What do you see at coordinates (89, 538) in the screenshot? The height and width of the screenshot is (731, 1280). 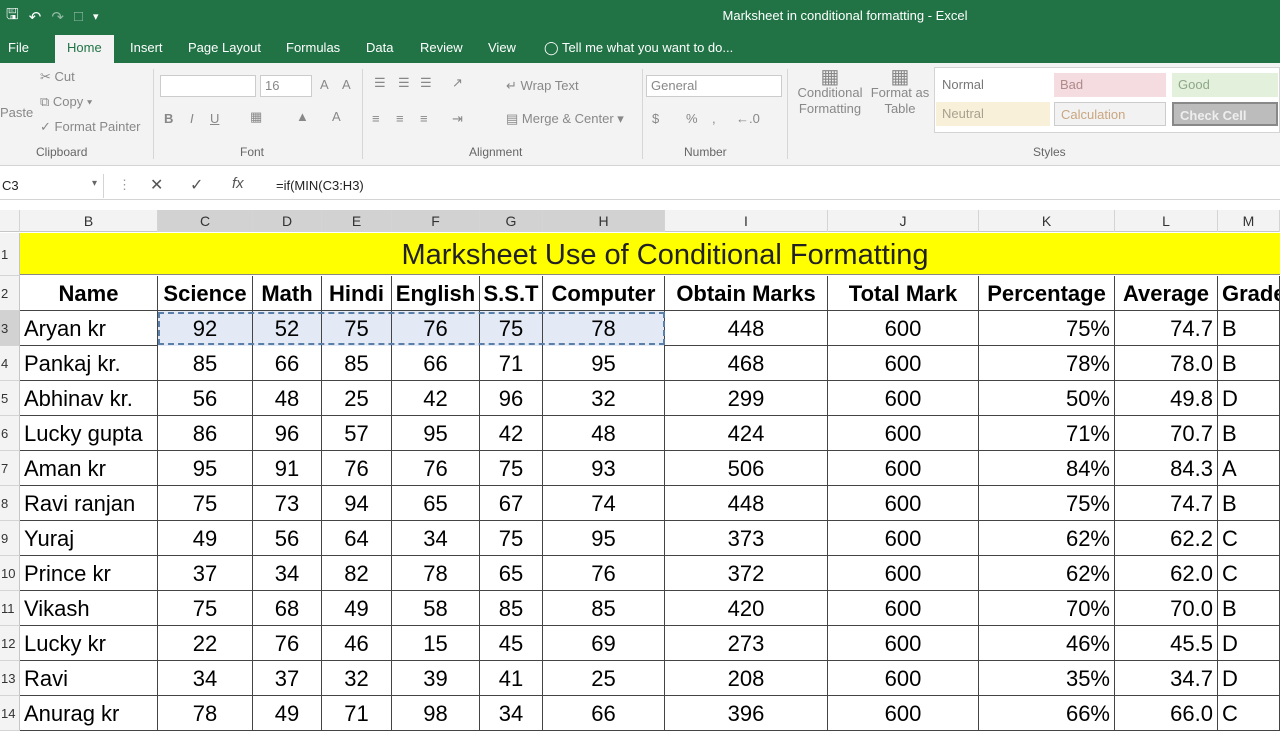 I see `table-cell: Yuraj` at bounding box center [89, 538].